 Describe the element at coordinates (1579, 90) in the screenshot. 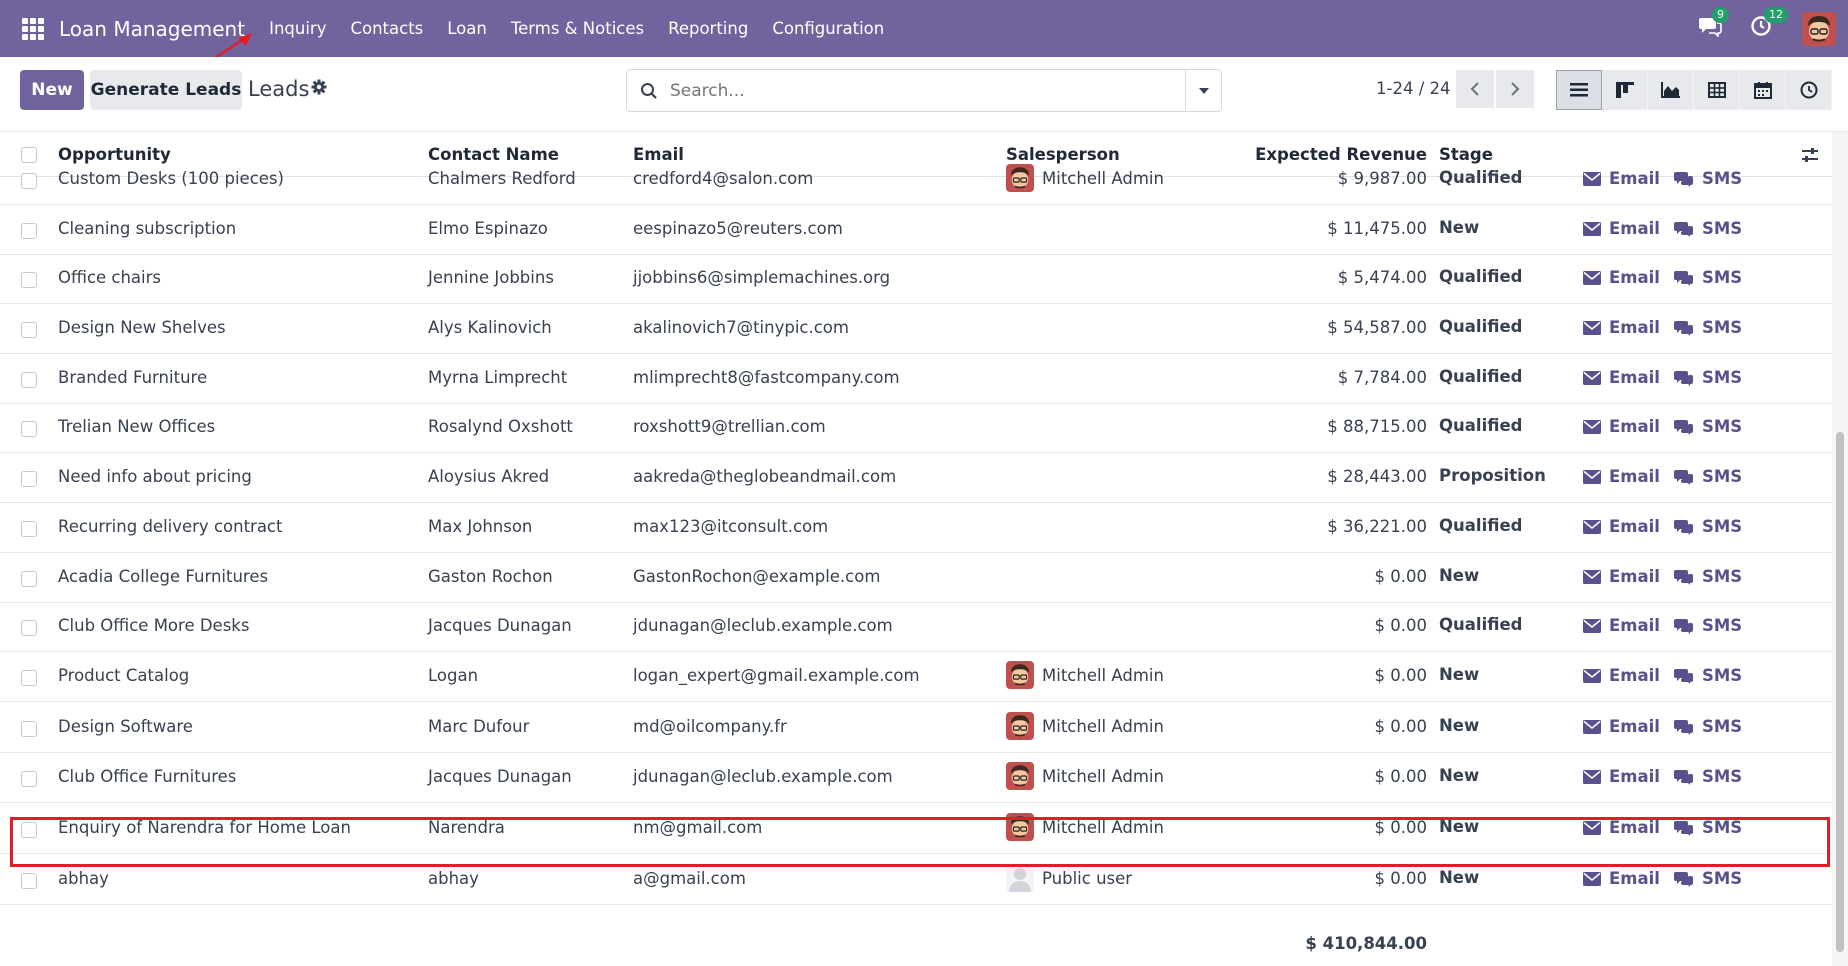

I see `list-view-button` at that location.